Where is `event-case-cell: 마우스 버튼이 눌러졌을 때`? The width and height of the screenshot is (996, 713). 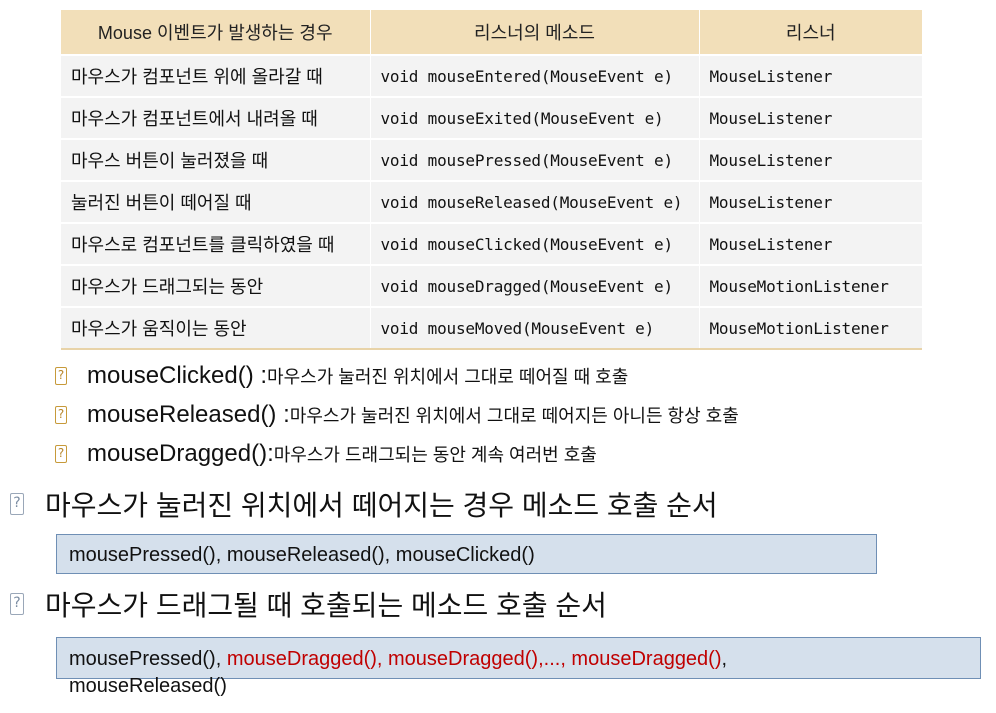 event-case-cell: 마우스 버튼이 눌러졌을 때 is located at coordinates (216, 159).